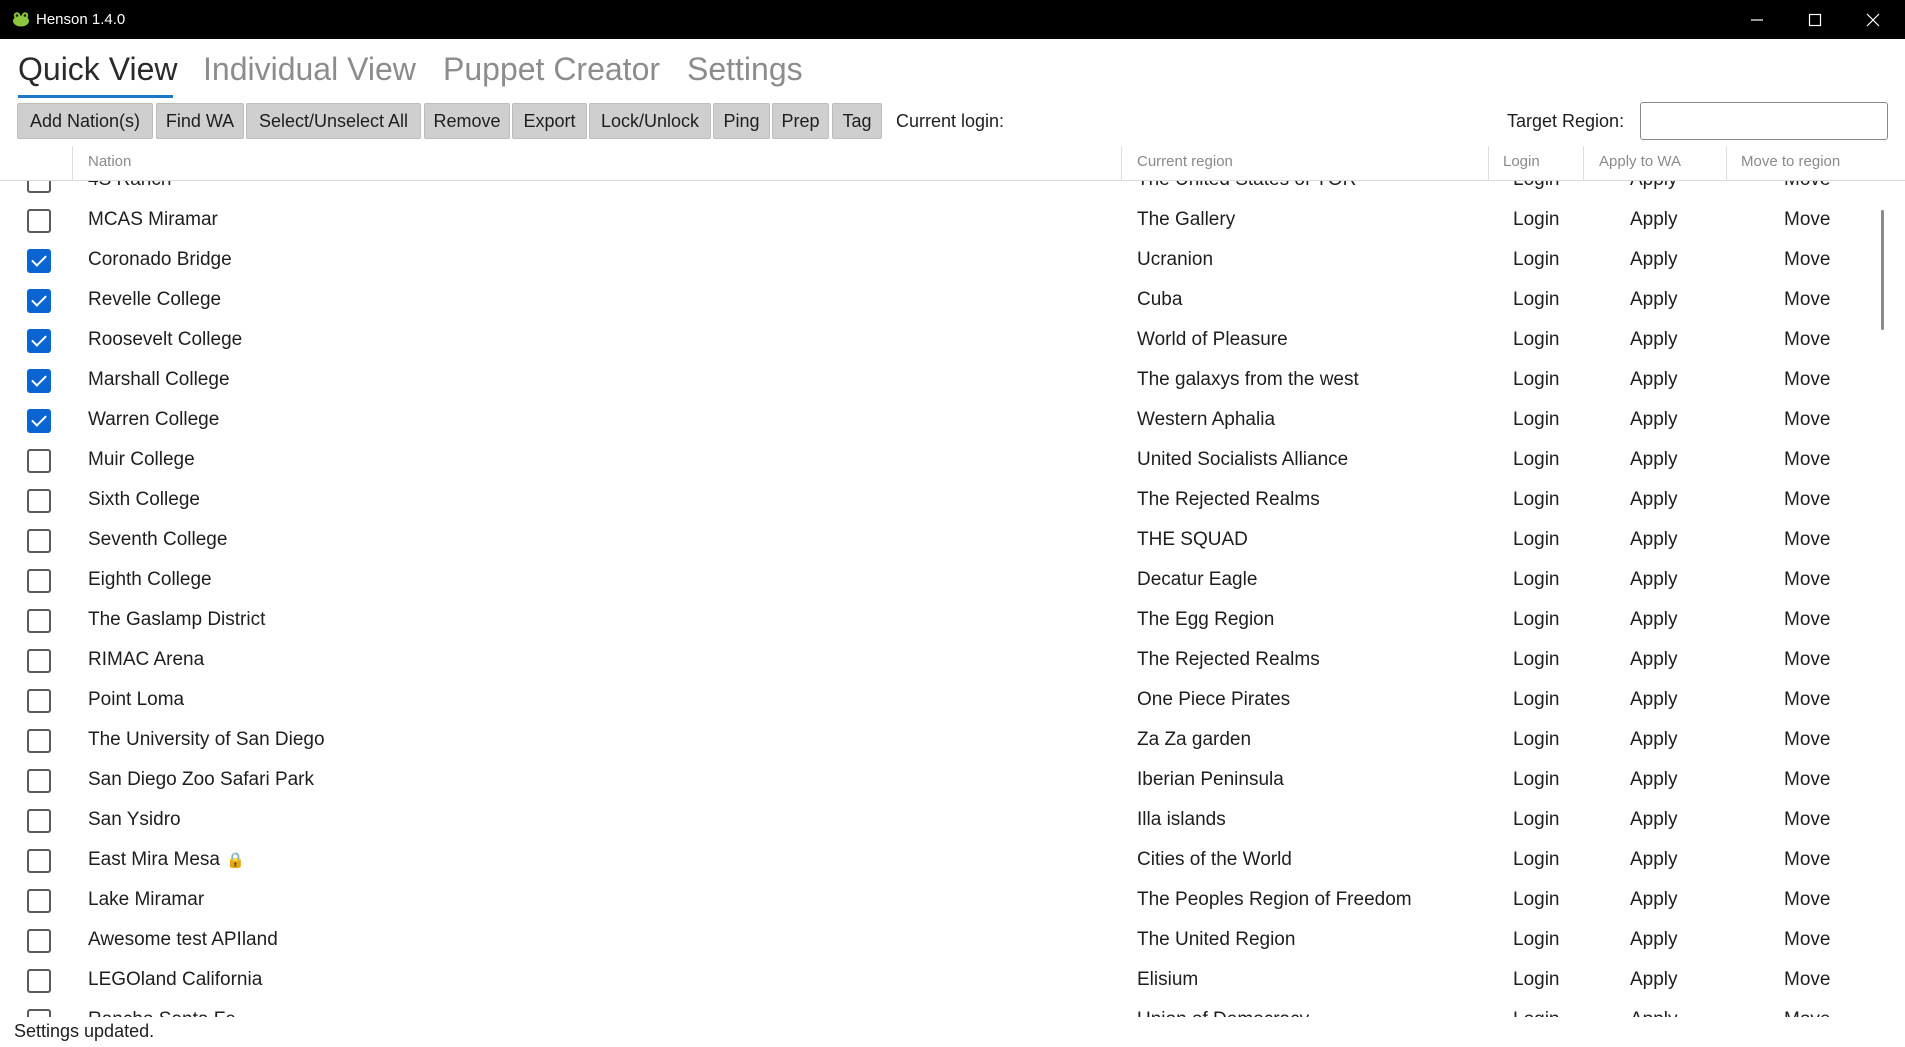 Image resolution: width=1905 pixels, height=1047 pixels. I want to click on add-nations-button: Add Nation(s), so click(85, 121).